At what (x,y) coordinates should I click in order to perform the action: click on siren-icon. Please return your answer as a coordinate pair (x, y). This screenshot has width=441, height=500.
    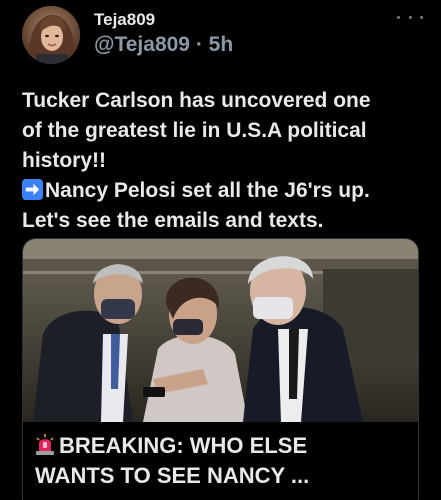
    Looking at the image, I should click on (45, 444).